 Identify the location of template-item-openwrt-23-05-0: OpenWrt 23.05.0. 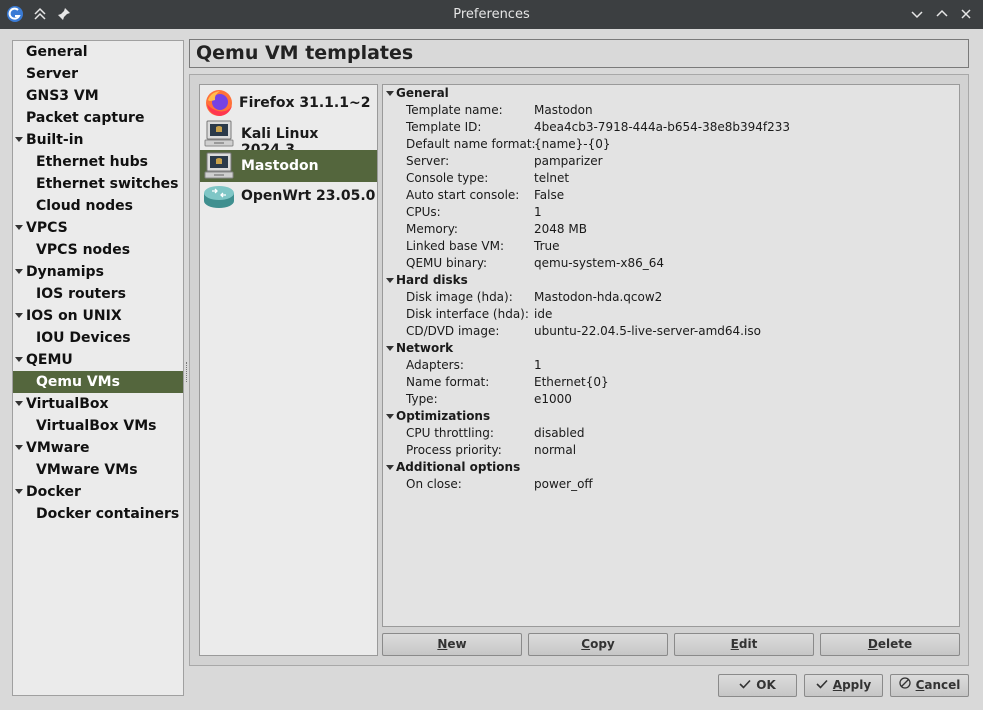
(288, 196).